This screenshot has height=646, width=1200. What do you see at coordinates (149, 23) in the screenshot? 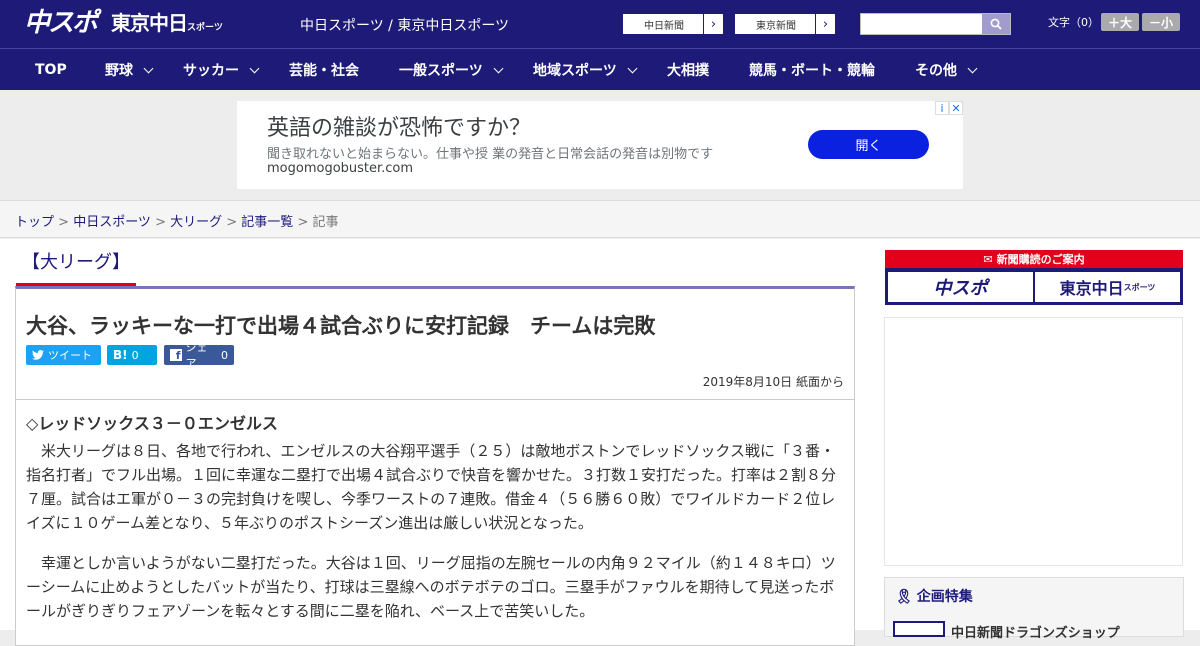
I see `tokyo-chunichi-logo-text: 東京中日` at bounding box center [149, 23].